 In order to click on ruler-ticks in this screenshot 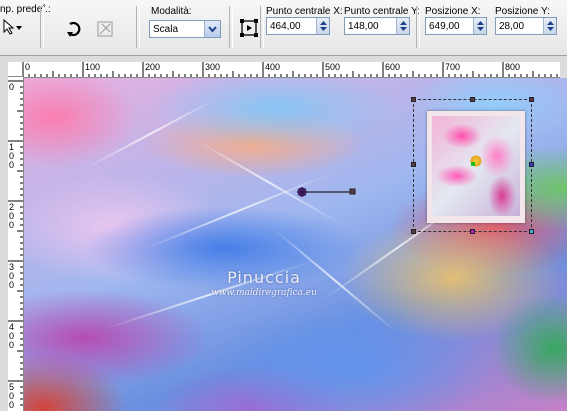, I will do `click(15, 243)`.